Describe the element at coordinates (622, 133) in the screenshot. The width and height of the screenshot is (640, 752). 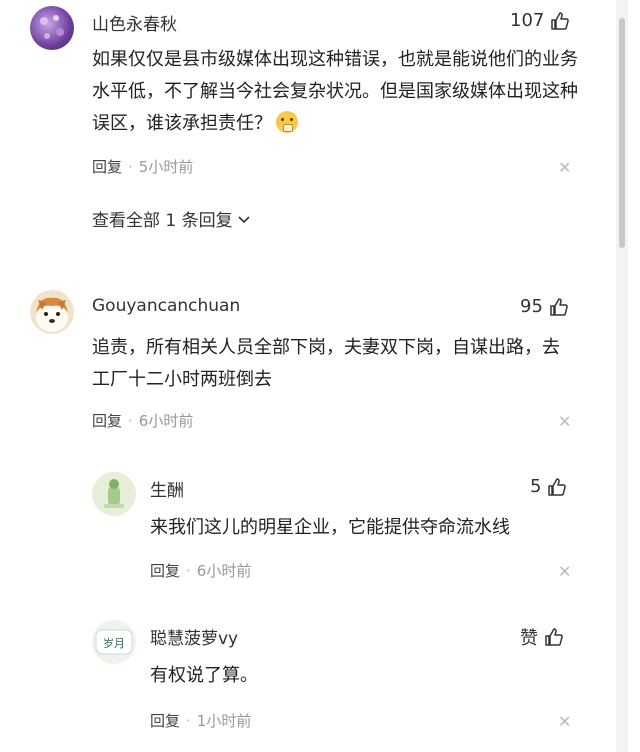
I see `scrollbar-thumb` at that location.